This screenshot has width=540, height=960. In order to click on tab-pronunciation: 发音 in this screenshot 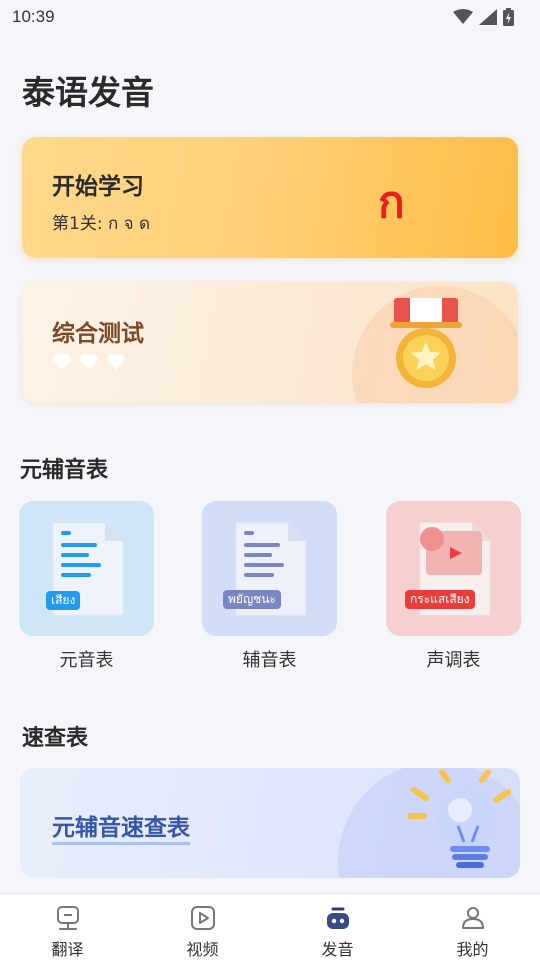, I will do `click(337, 927)`.